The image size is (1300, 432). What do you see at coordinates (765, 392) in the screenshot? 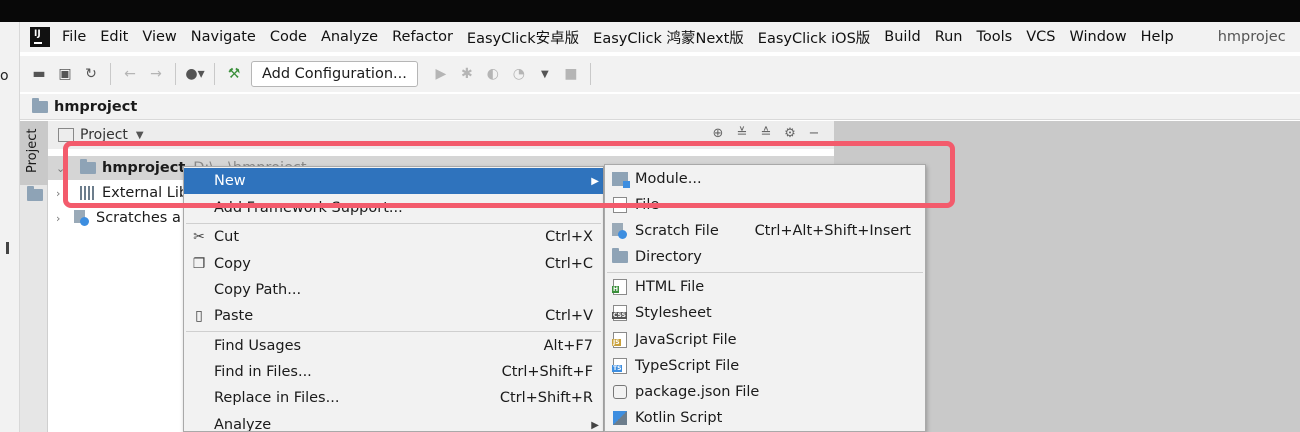
I see `submenu-item-package-json: package.json File` at bounding box center [765, 392].